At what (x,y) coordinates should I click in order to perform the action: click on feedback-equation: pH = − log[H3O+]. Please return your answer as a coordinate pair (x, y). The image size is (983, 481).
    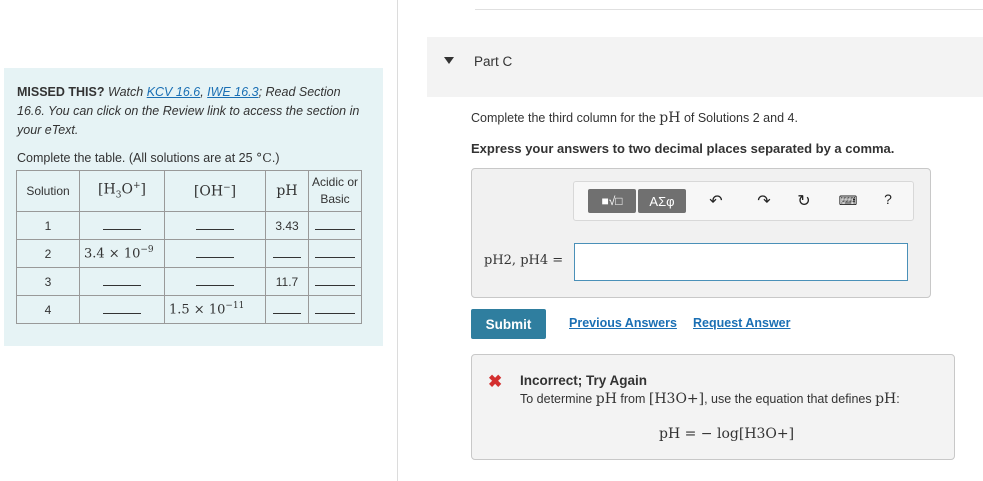
    Looking at the image, I should click on (727, 434).